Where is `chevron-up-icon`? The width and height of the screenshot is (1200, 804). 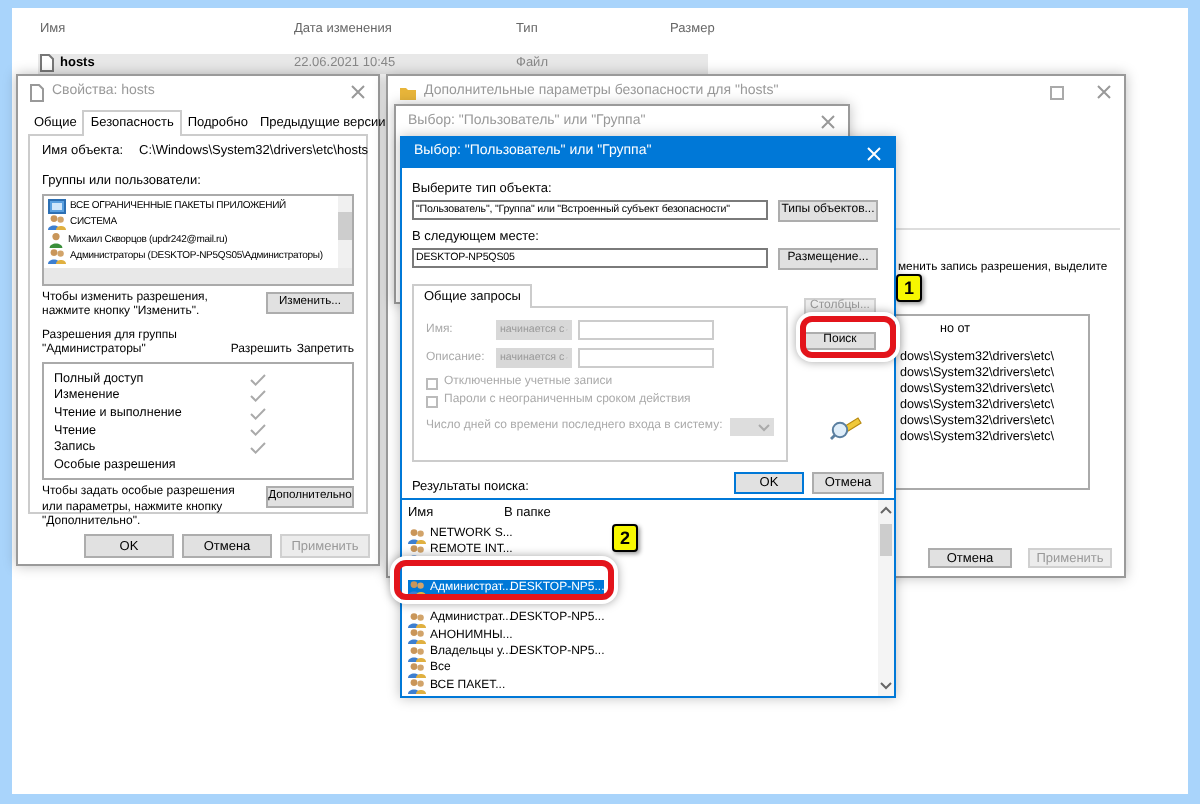 chevron-up-icon is located at coordinates (886, 510).